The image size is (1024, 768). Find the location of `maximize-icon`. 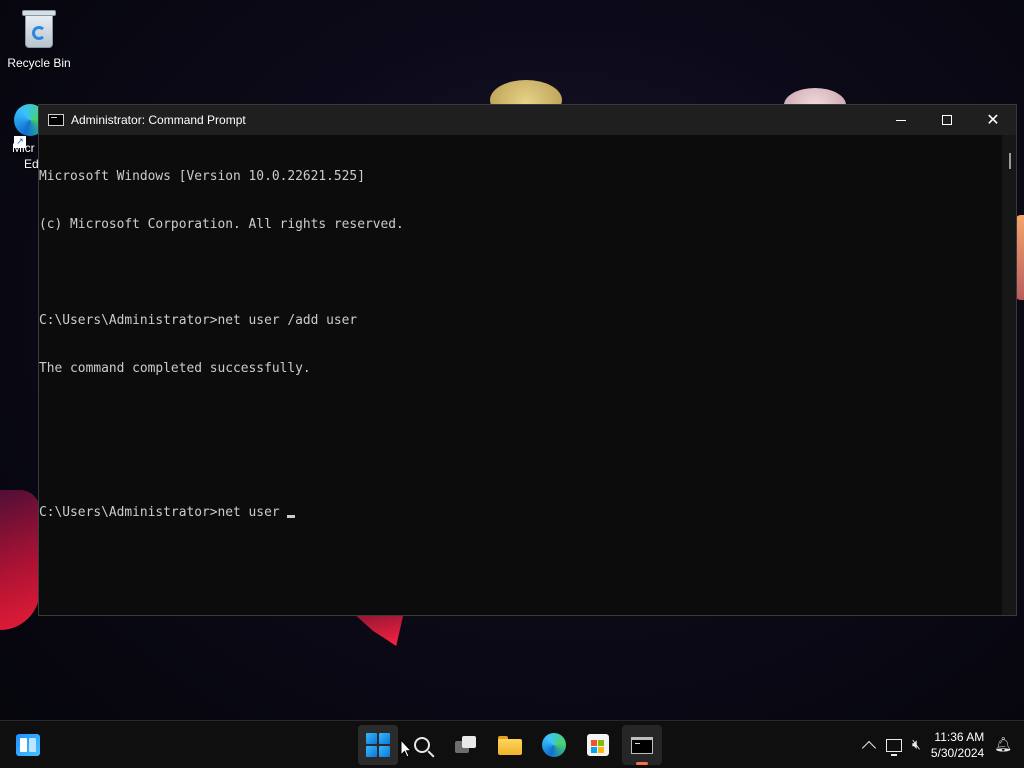

maximize-icon is located at coordinates (947, 120).